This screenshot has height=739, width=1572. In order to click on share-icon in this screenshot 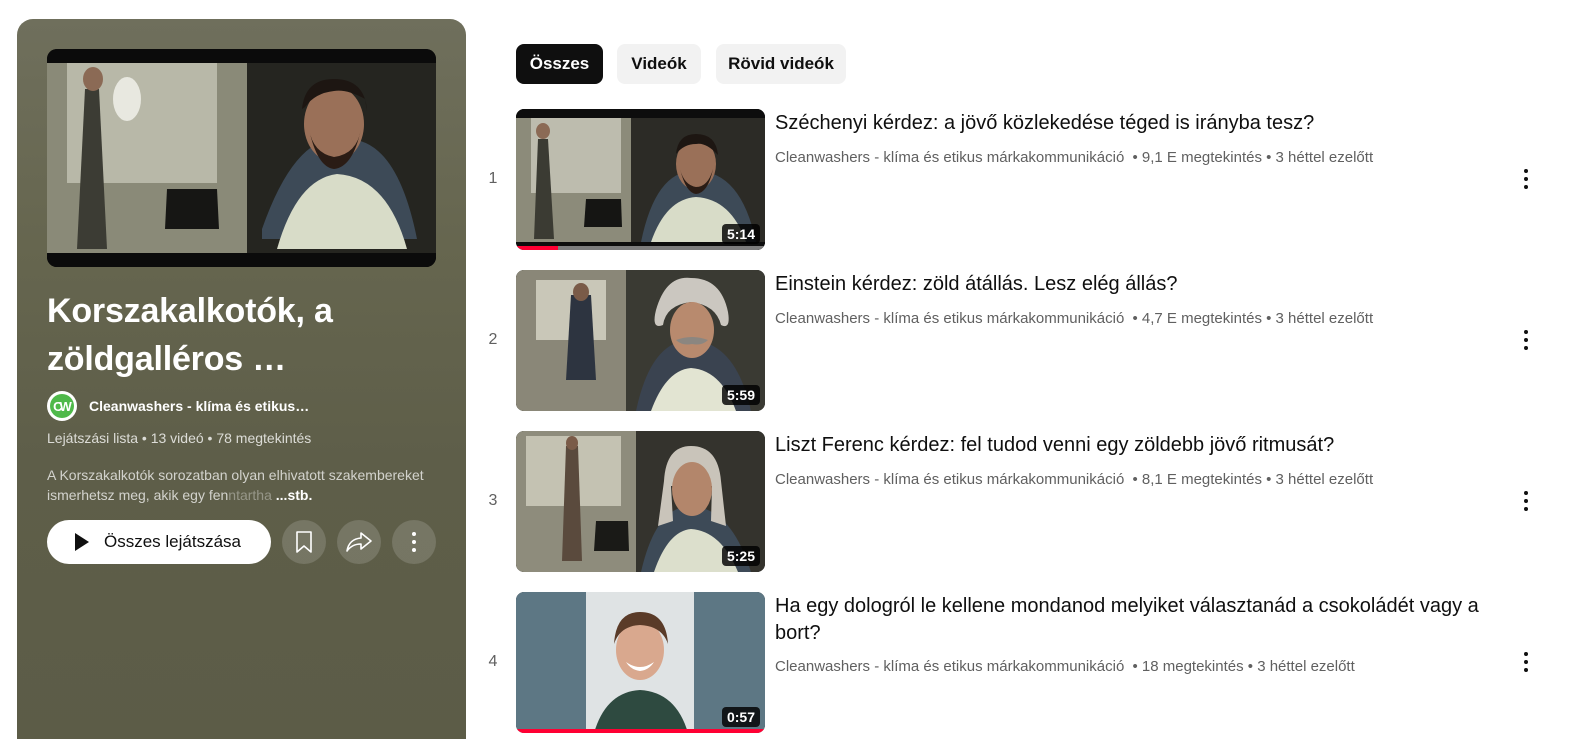, I will do `click(359, 542)`.